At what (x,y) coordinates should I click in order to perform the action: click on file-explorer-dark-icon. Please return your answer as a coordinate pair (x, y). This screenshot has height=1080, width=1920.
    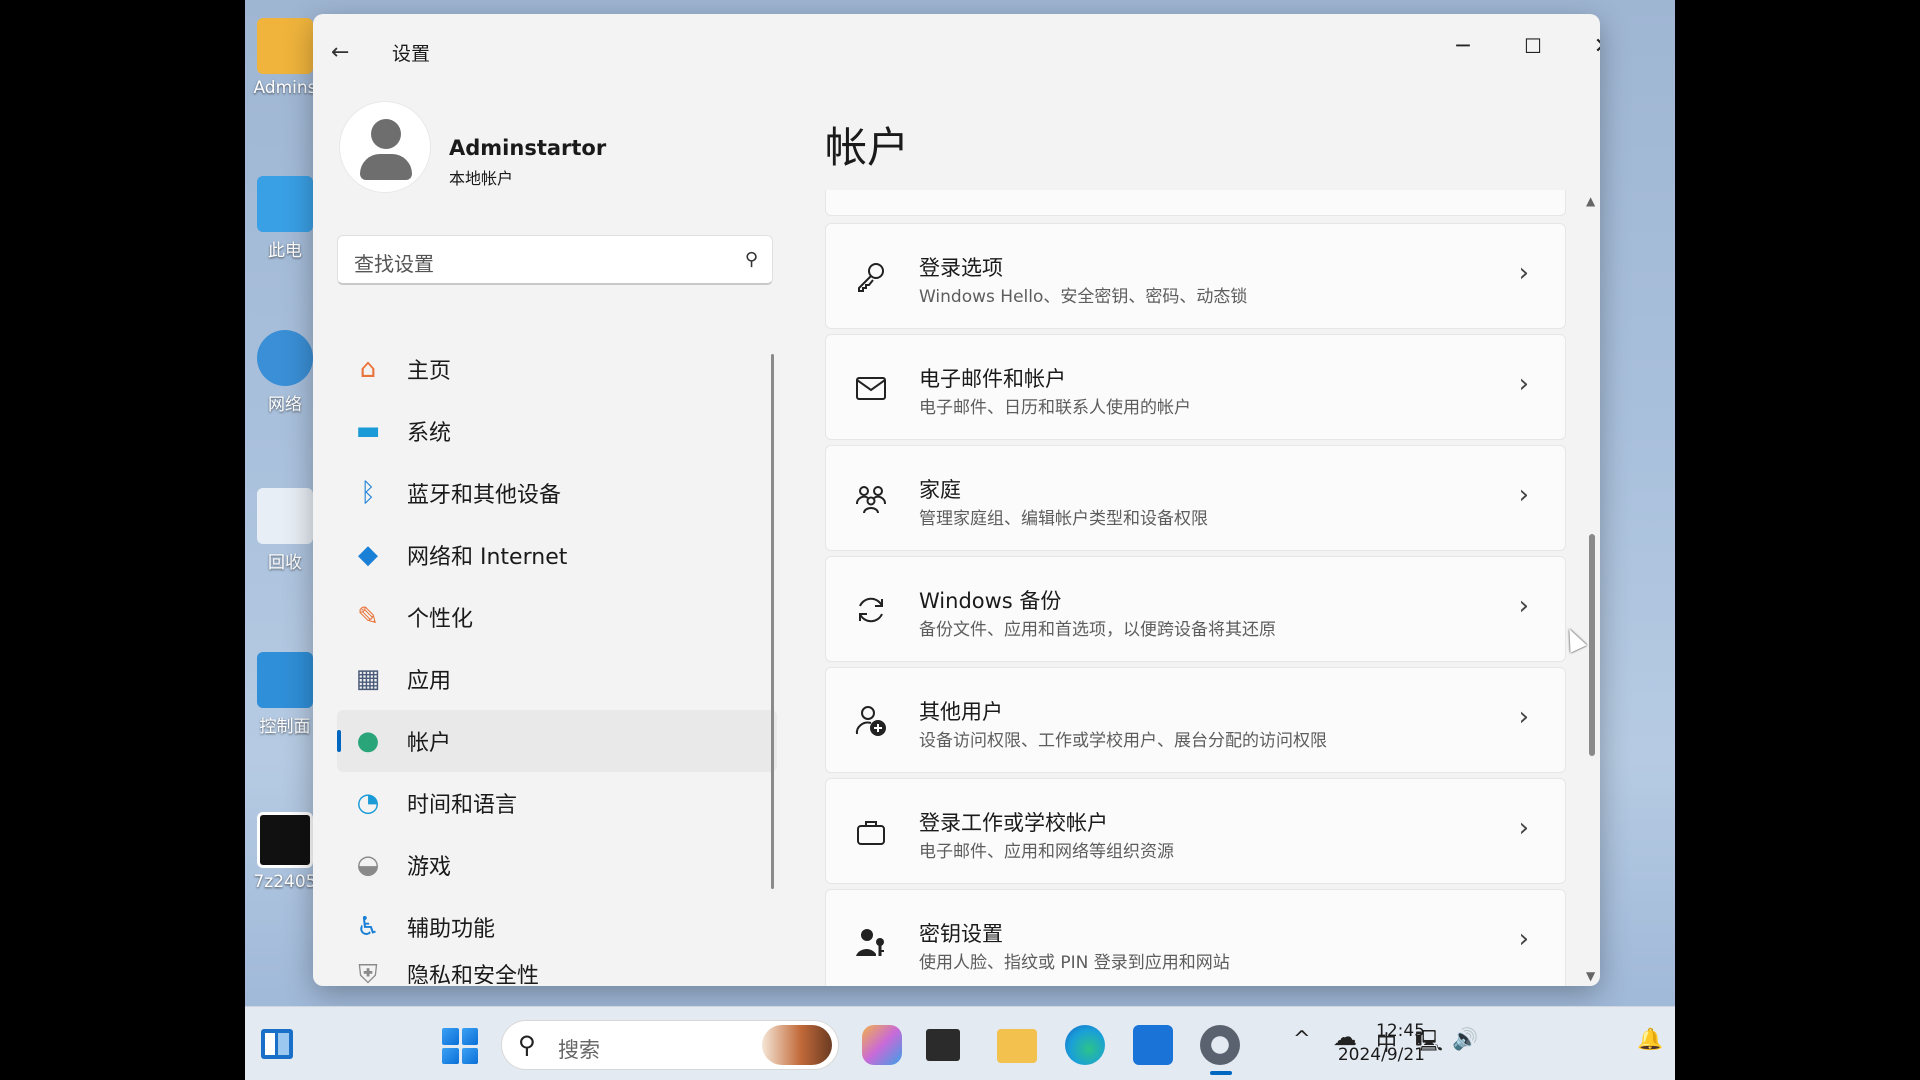
    Looking at the image, I should click on (943, 1045).